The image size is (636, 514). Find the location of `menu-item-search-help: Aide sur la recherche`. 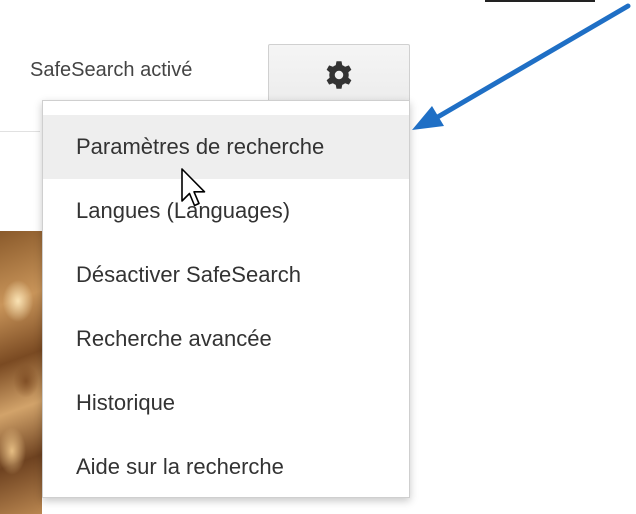

menu-item-search-help: Aide sur la recherche is located at coordinates (226, 467).